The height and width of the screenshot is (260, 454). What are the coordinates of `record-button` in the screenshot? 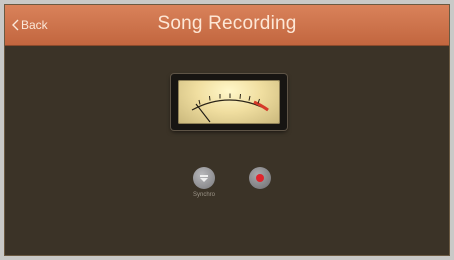 It's located at (260, 178).